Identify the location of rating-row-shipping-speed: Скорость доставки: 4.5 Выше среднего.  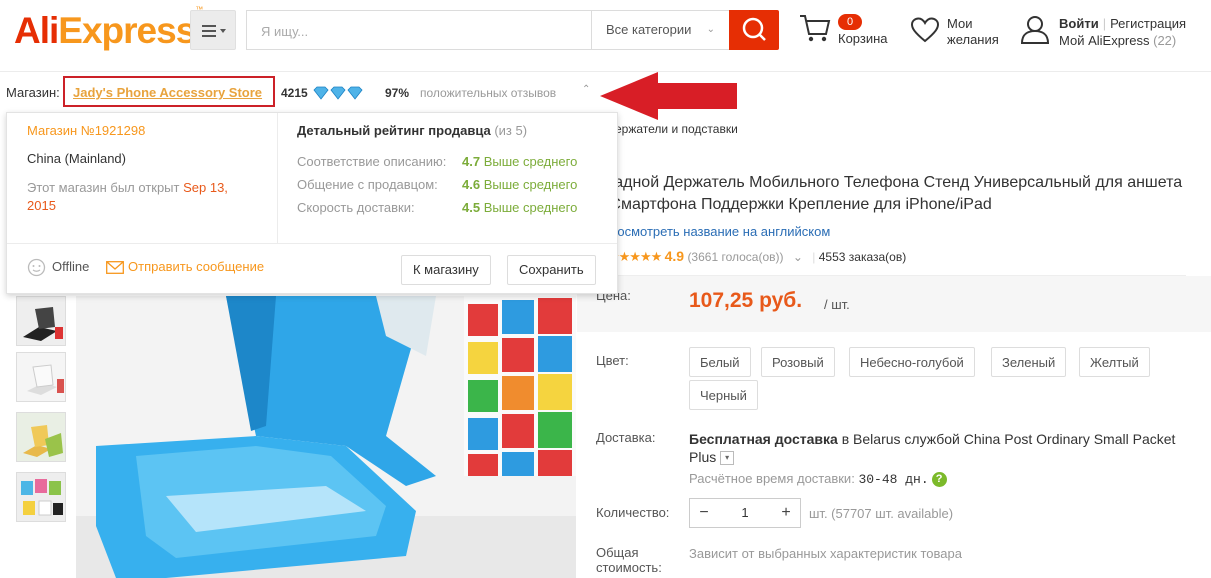
(437, 207).